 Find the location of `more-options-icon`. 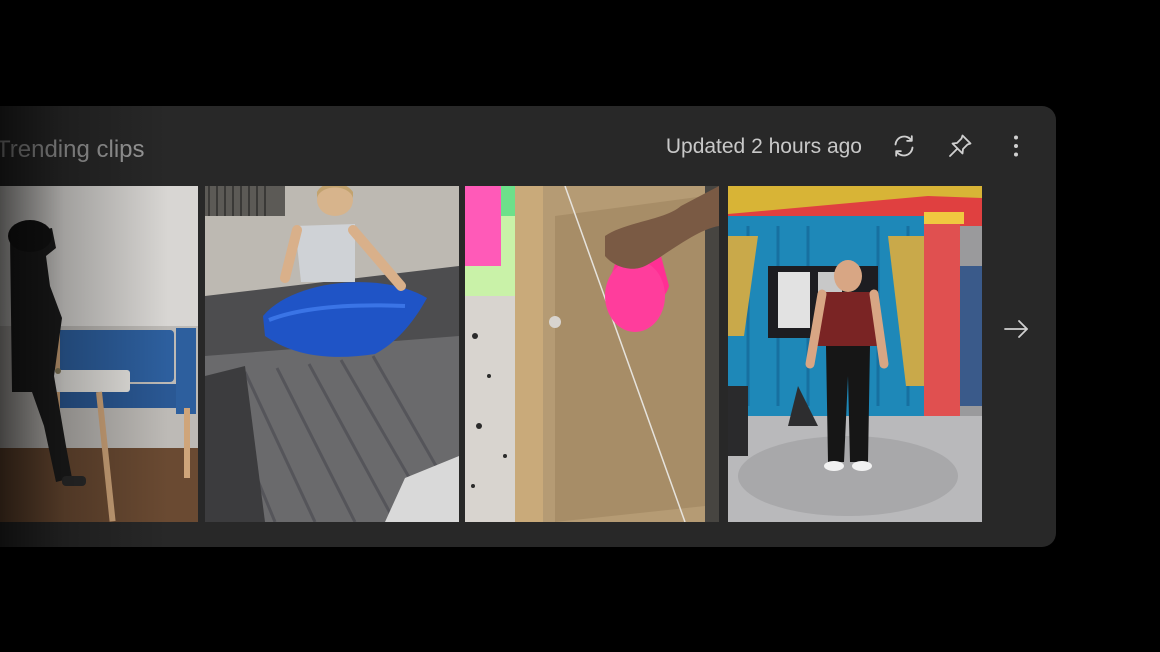

more-options-icon is located at coordinates (1016, 146).